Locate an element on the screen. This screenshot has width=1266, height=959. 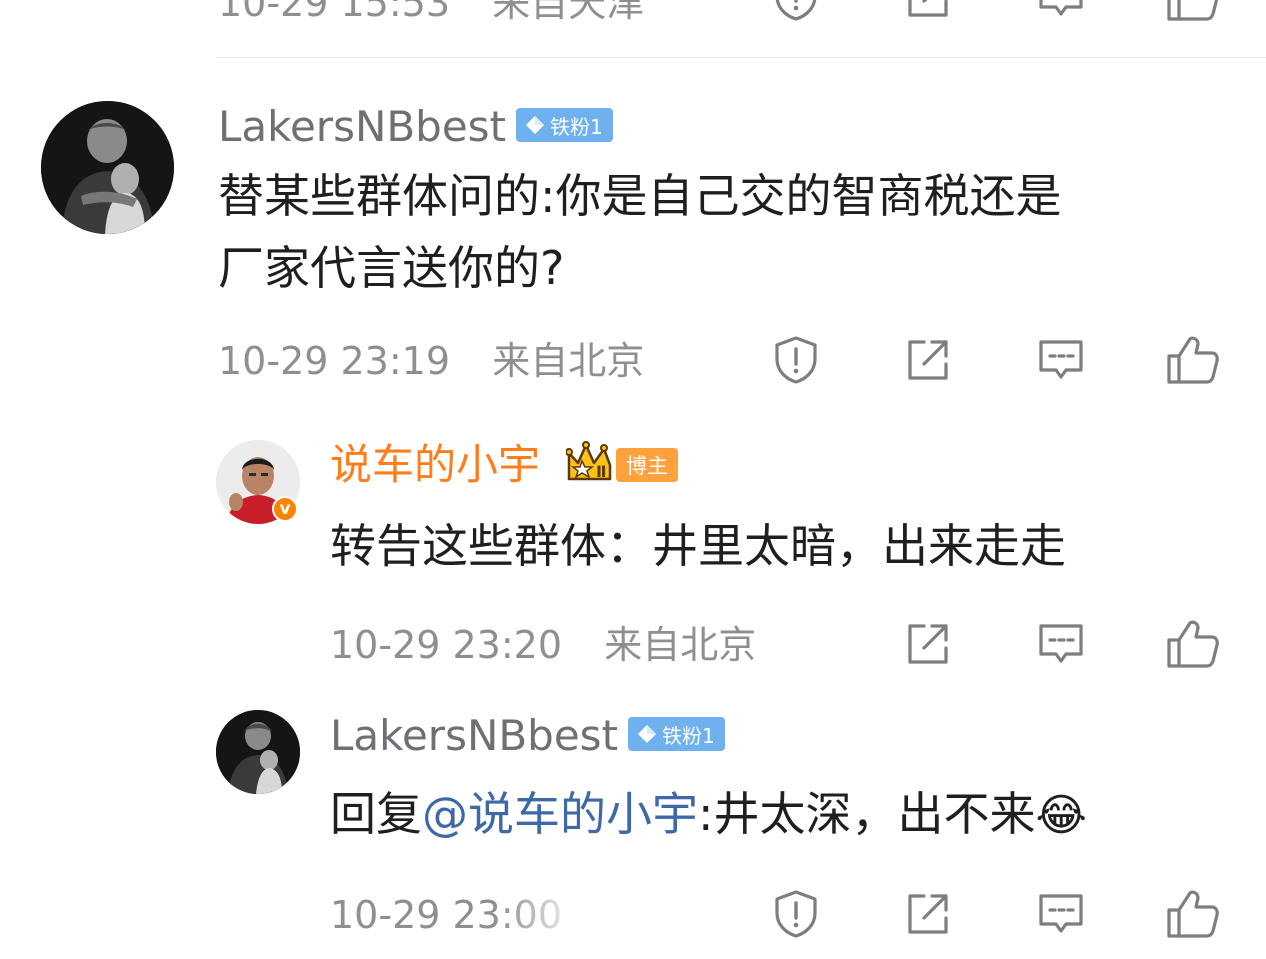
crown-icon: Ⅱ is located at coordinates (591, 463).